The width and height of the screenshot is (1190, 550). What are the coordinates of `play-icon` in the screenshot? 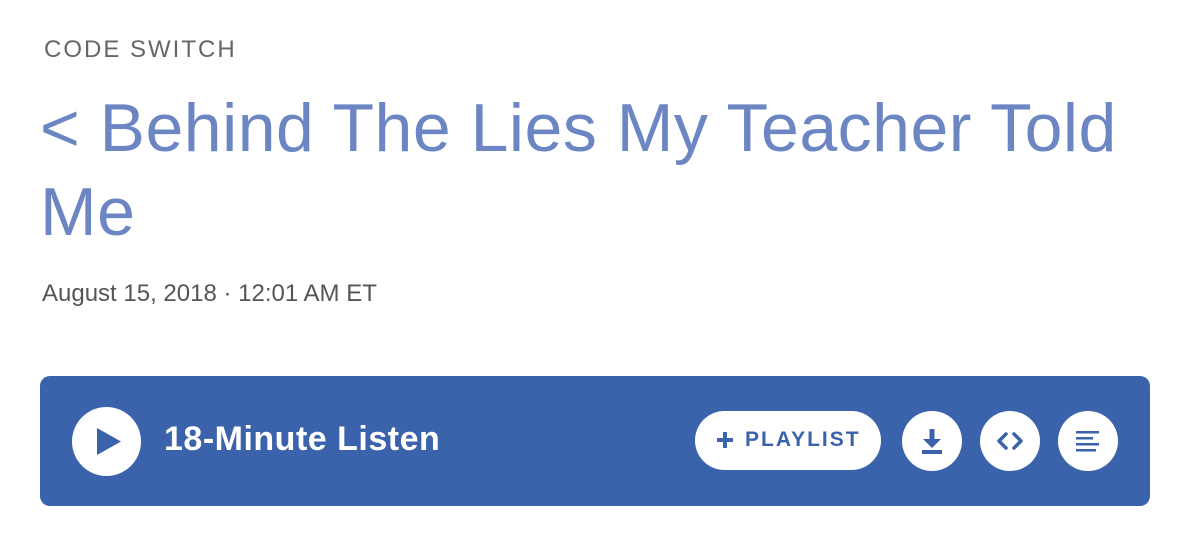 It's located at (109, 441).